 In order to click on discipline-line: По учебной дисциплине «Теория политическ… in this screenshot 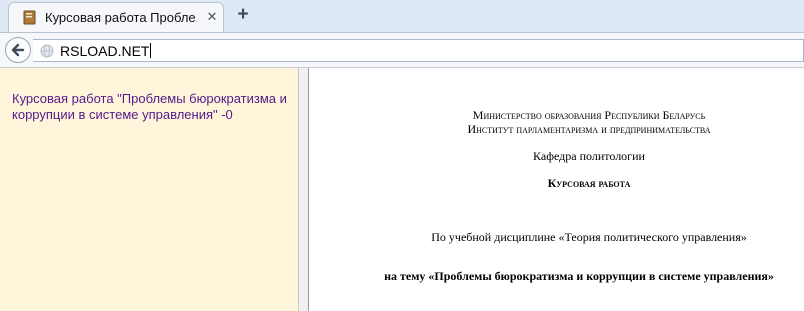, I will do `click(589, 237)`.